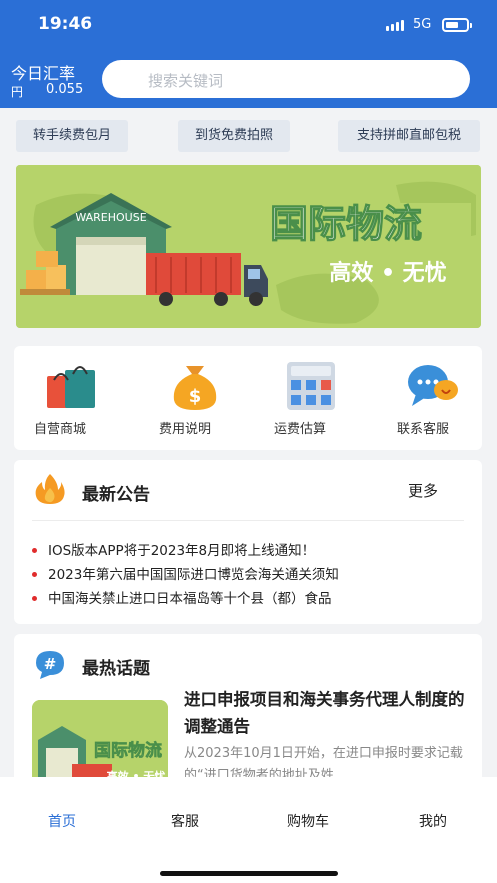 This screenshot has width=497, height=883. What do you see at coordinates (248, 54) in the screenshot?
I see `app-header: 19:46 5G 今日汇率 円 0.055 搜索关键词` at bounding box center [248, 54].